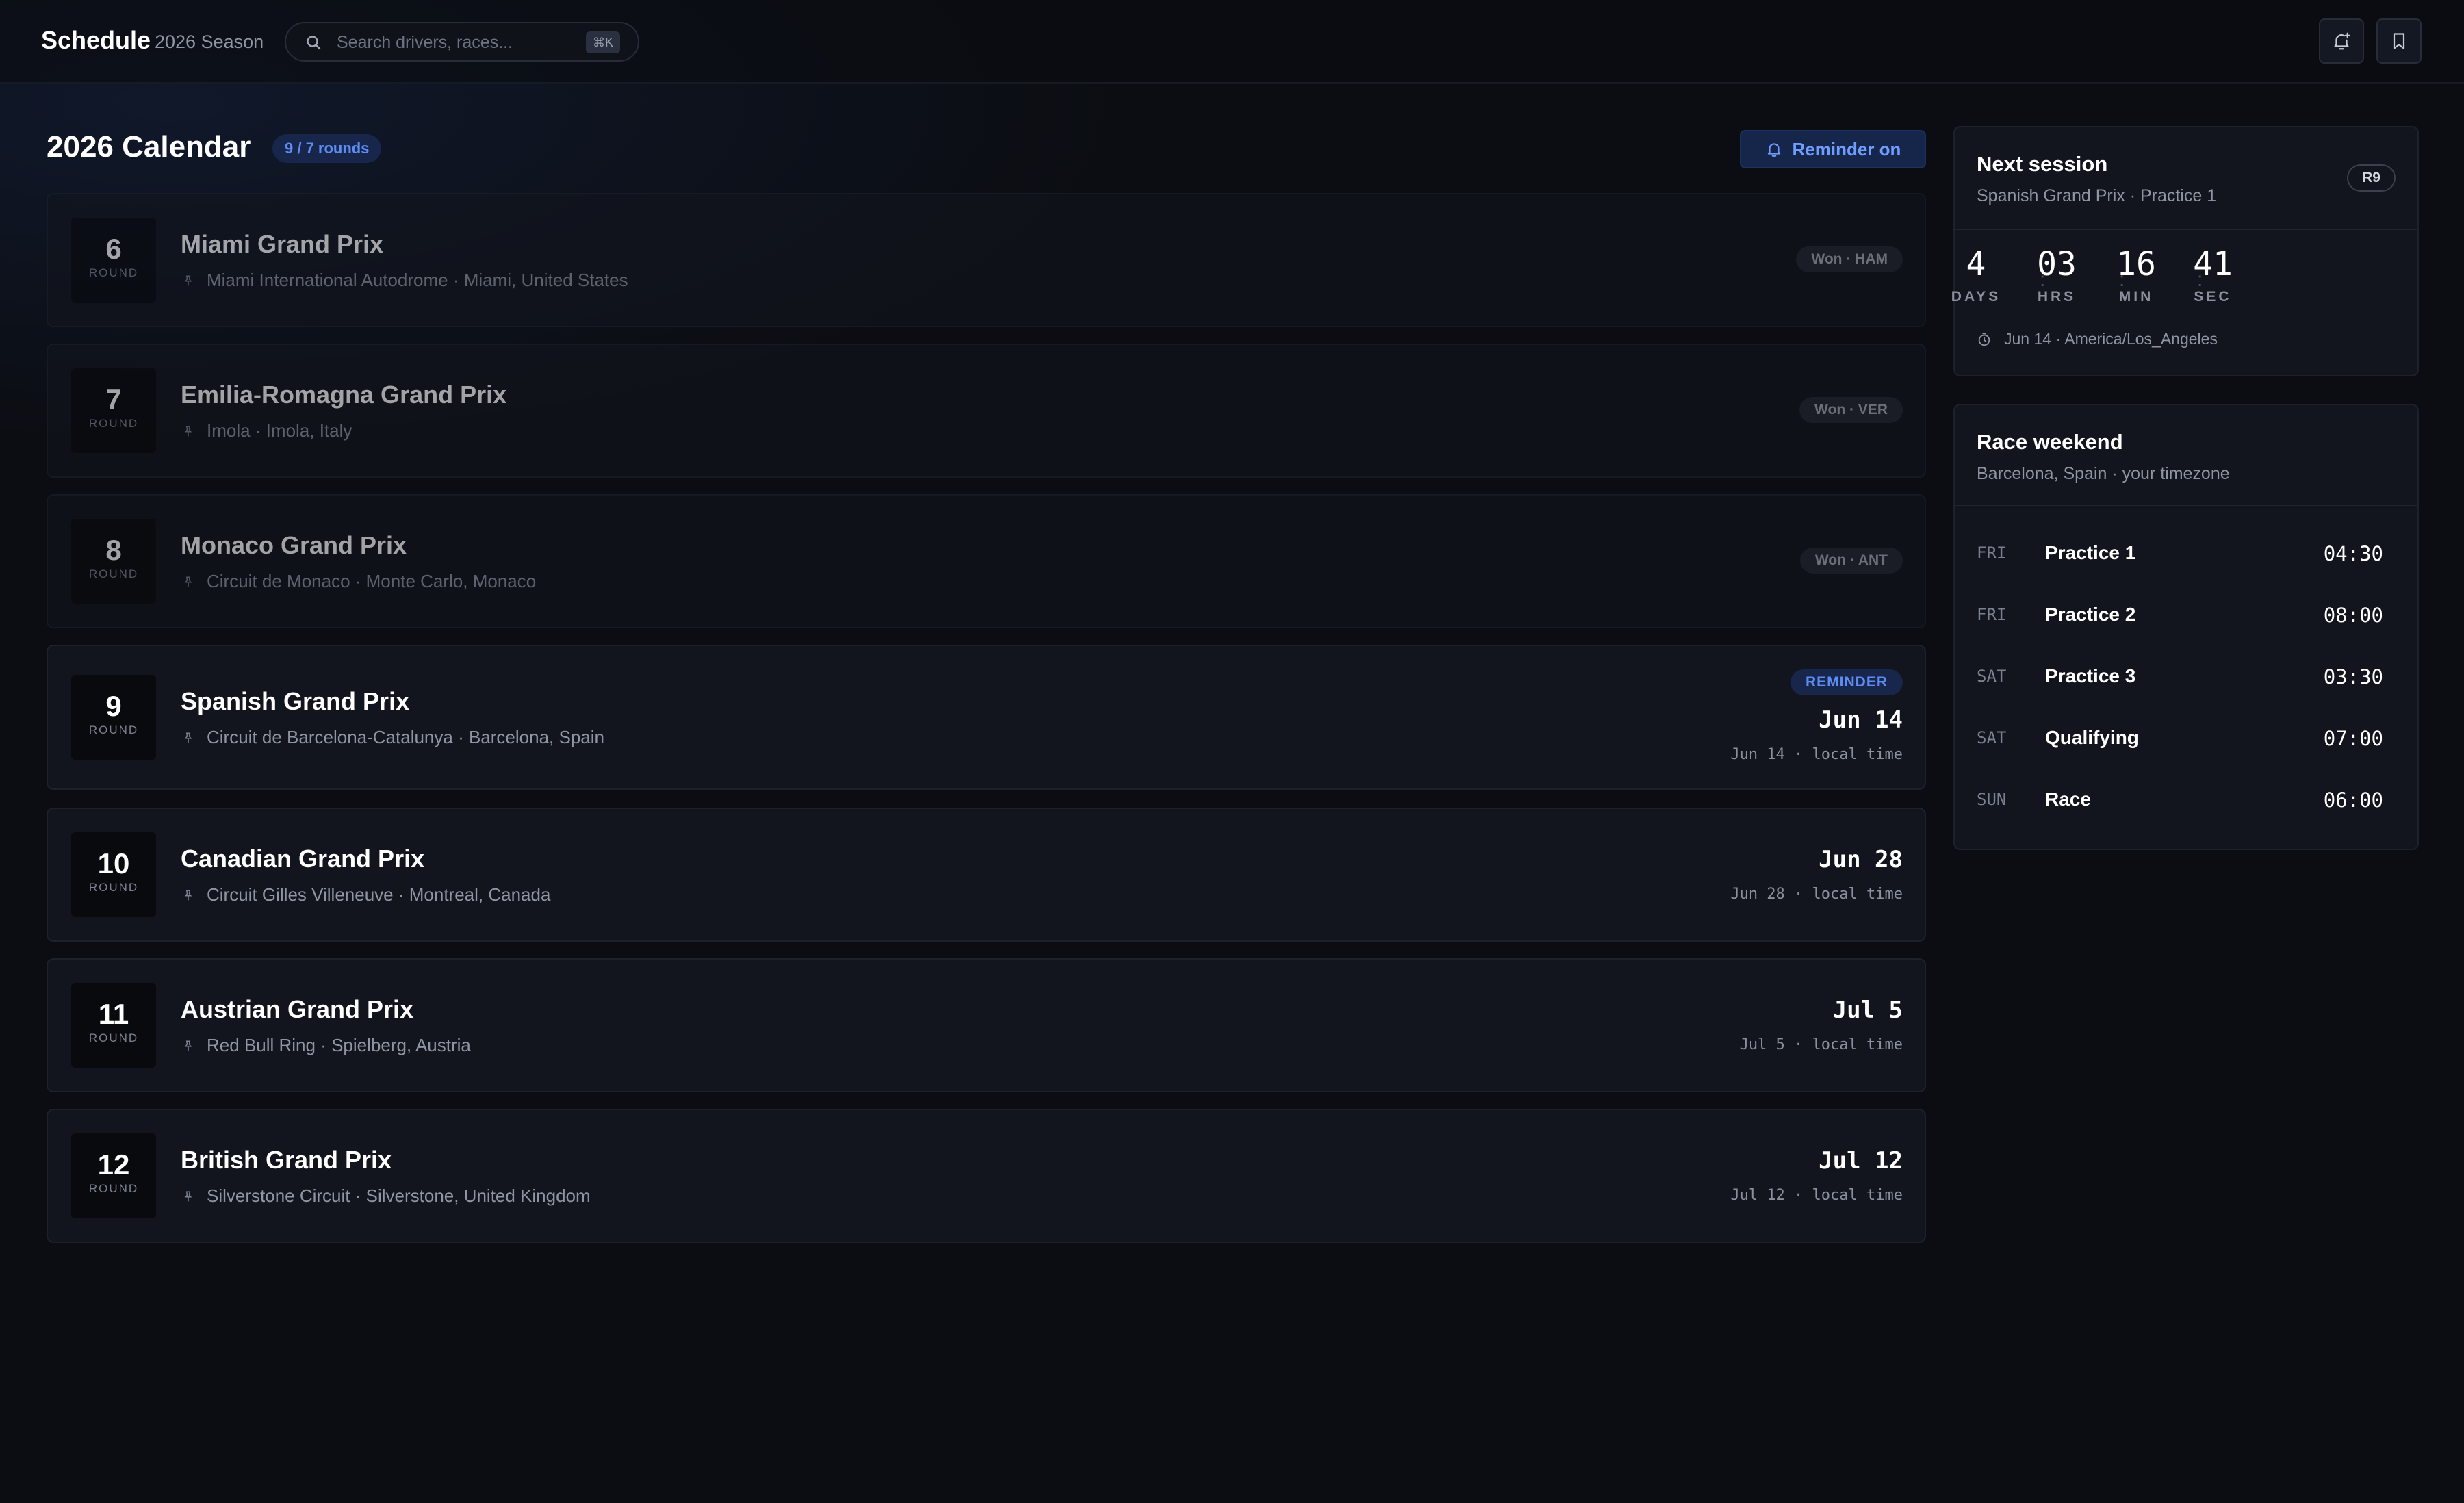  Describe the element at coordinates (297, 1009) in the screenshot. I see `race-name: Austrian Grand Prix` at that location.